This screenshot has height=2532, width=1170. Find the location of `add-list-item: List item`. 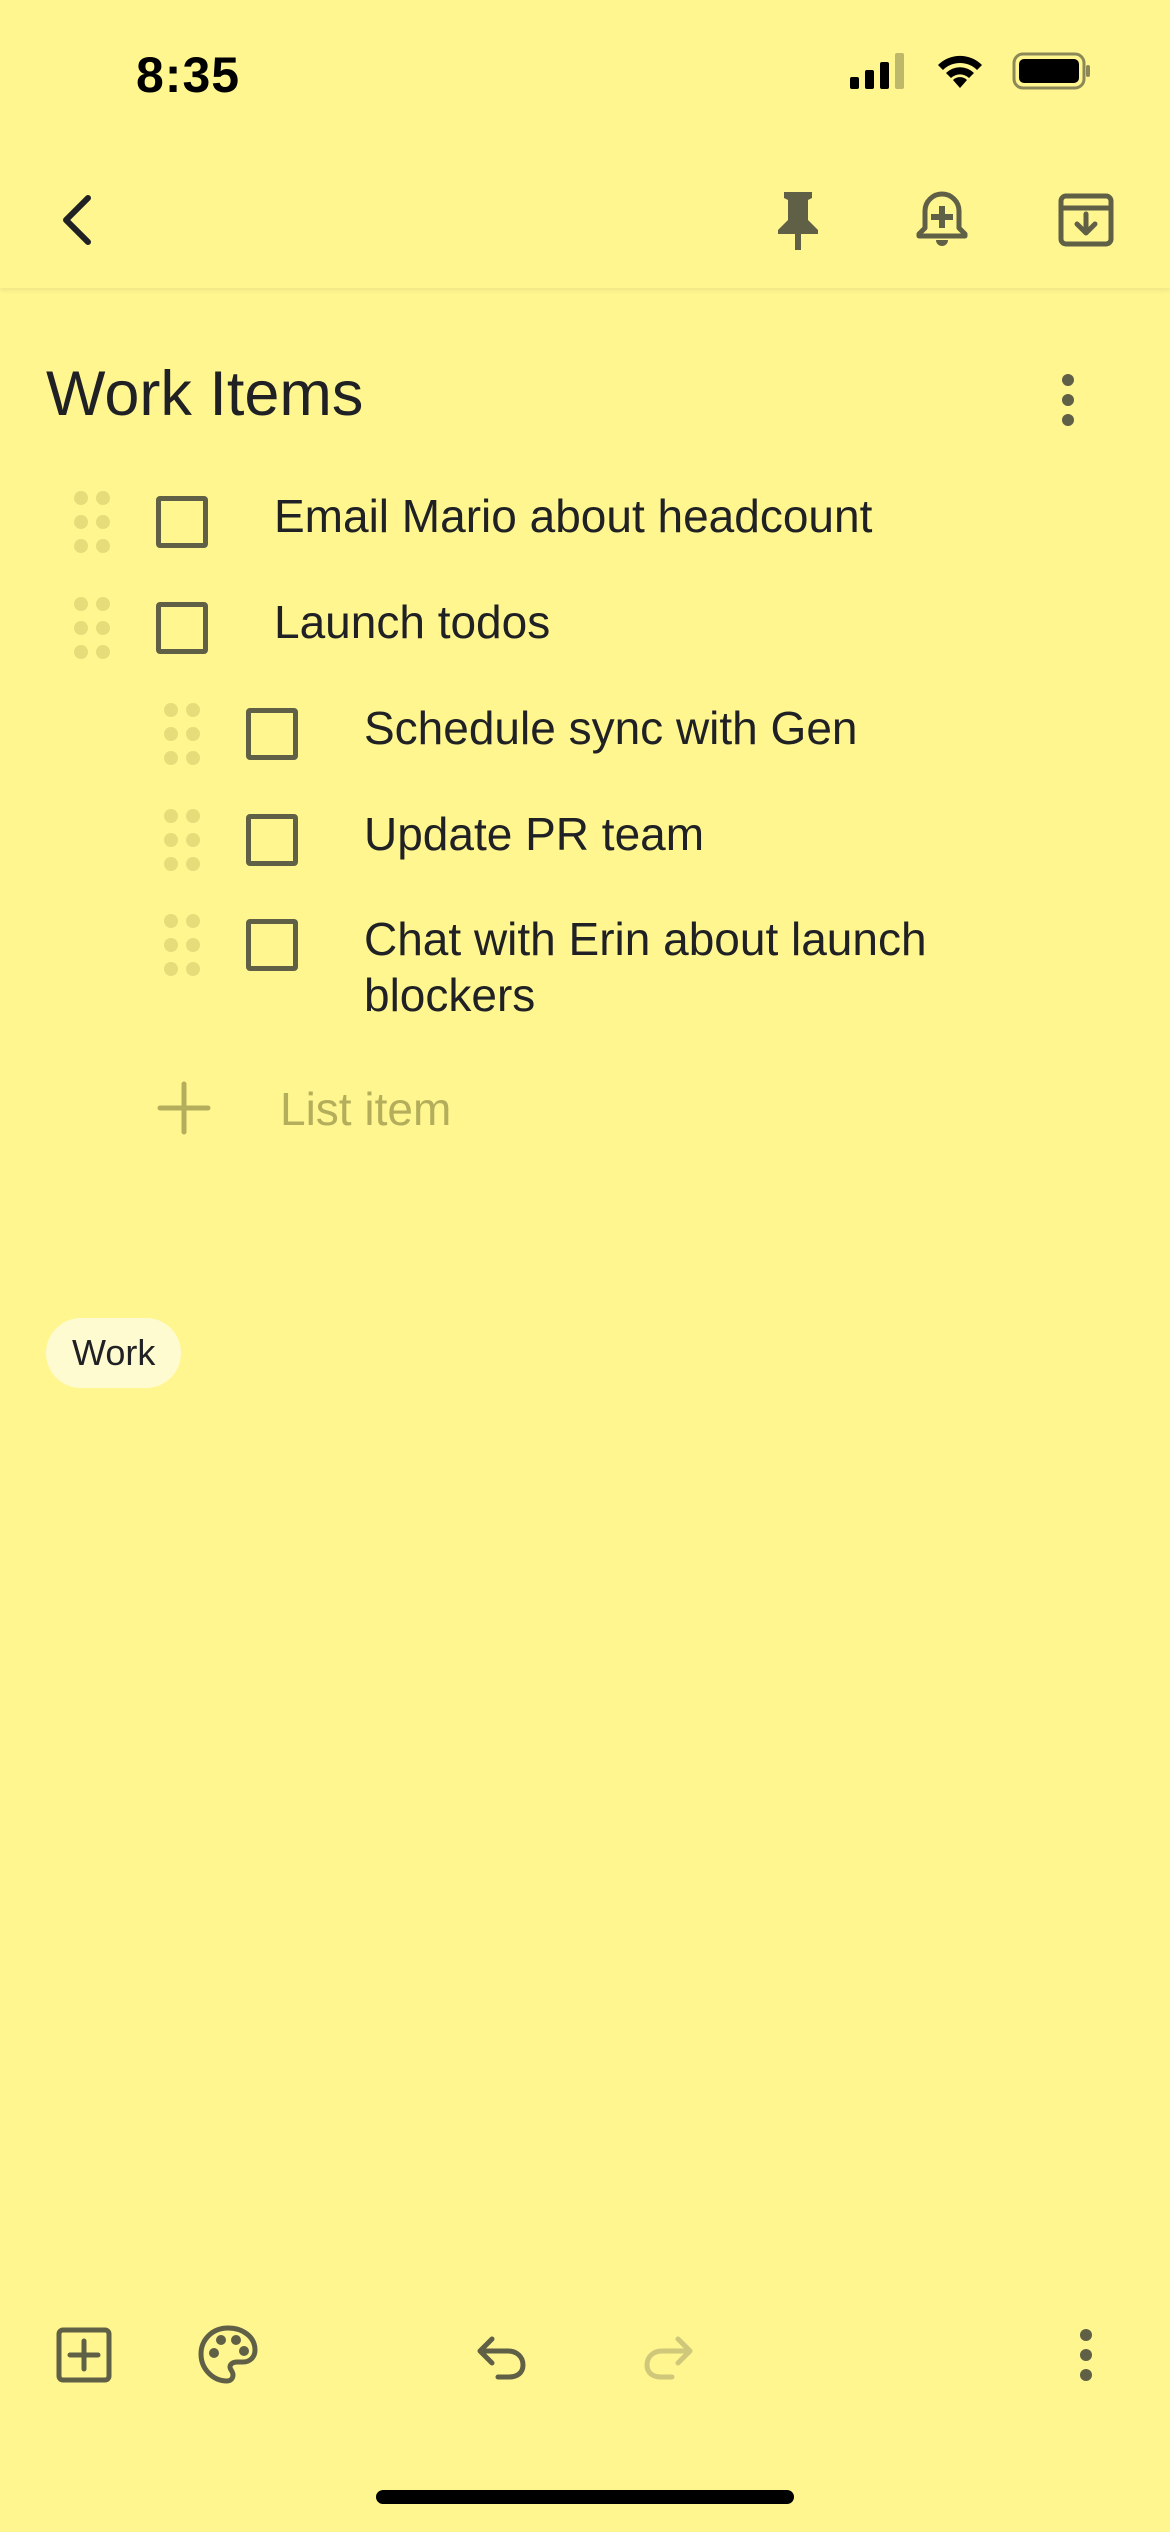

add-list-item: List item is located at coordinates (350, 1115).